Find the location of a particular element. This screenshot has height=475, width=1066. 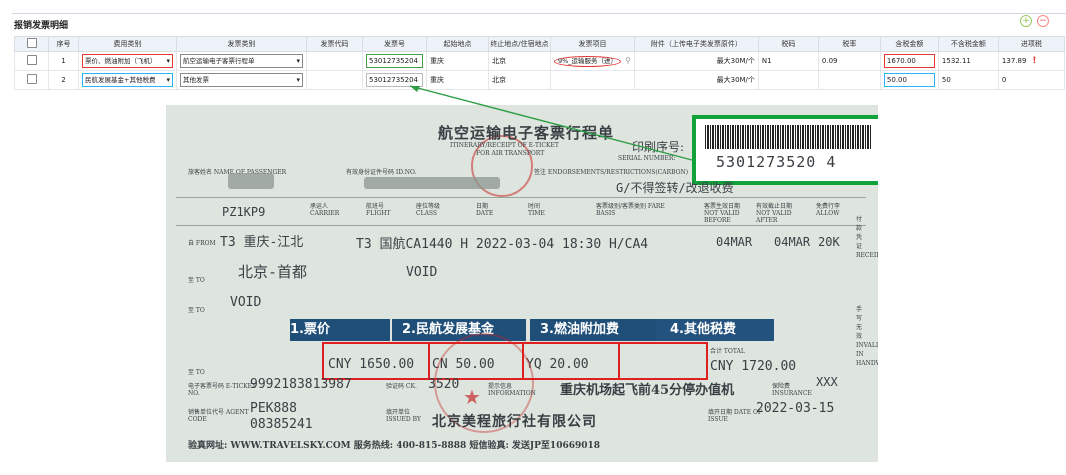

row-index: 1 is located at coordinates (63, 61).